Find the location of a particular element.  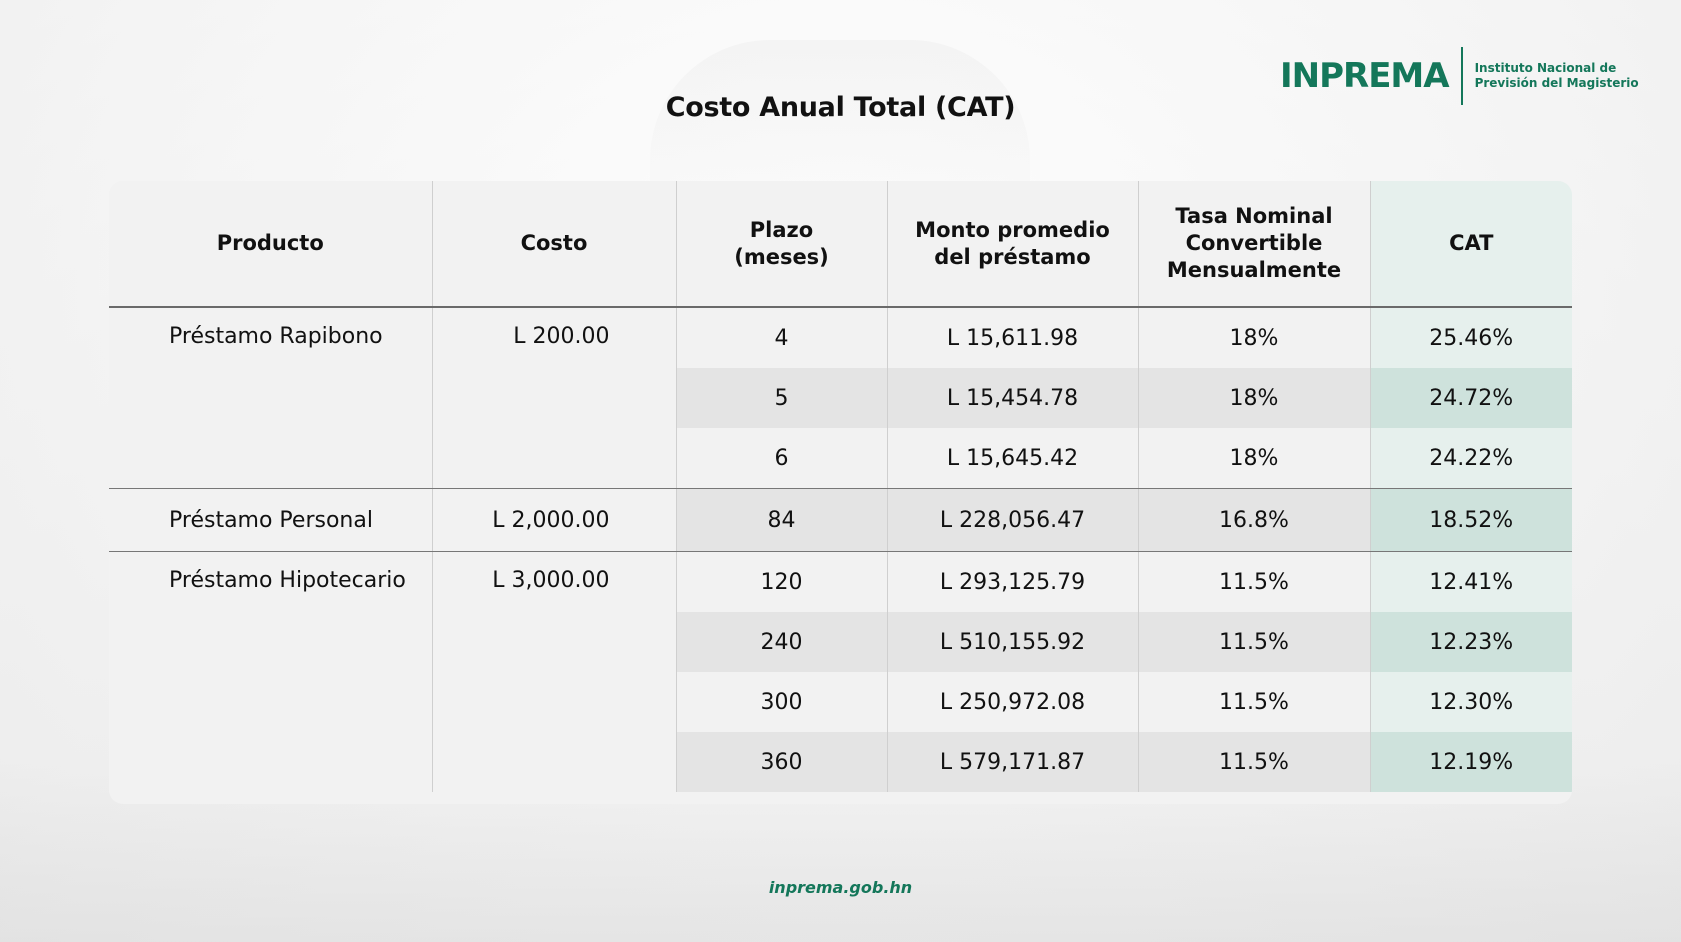

cell-producto: Préstamo Hipotecario is located at coordinates (271, 671).